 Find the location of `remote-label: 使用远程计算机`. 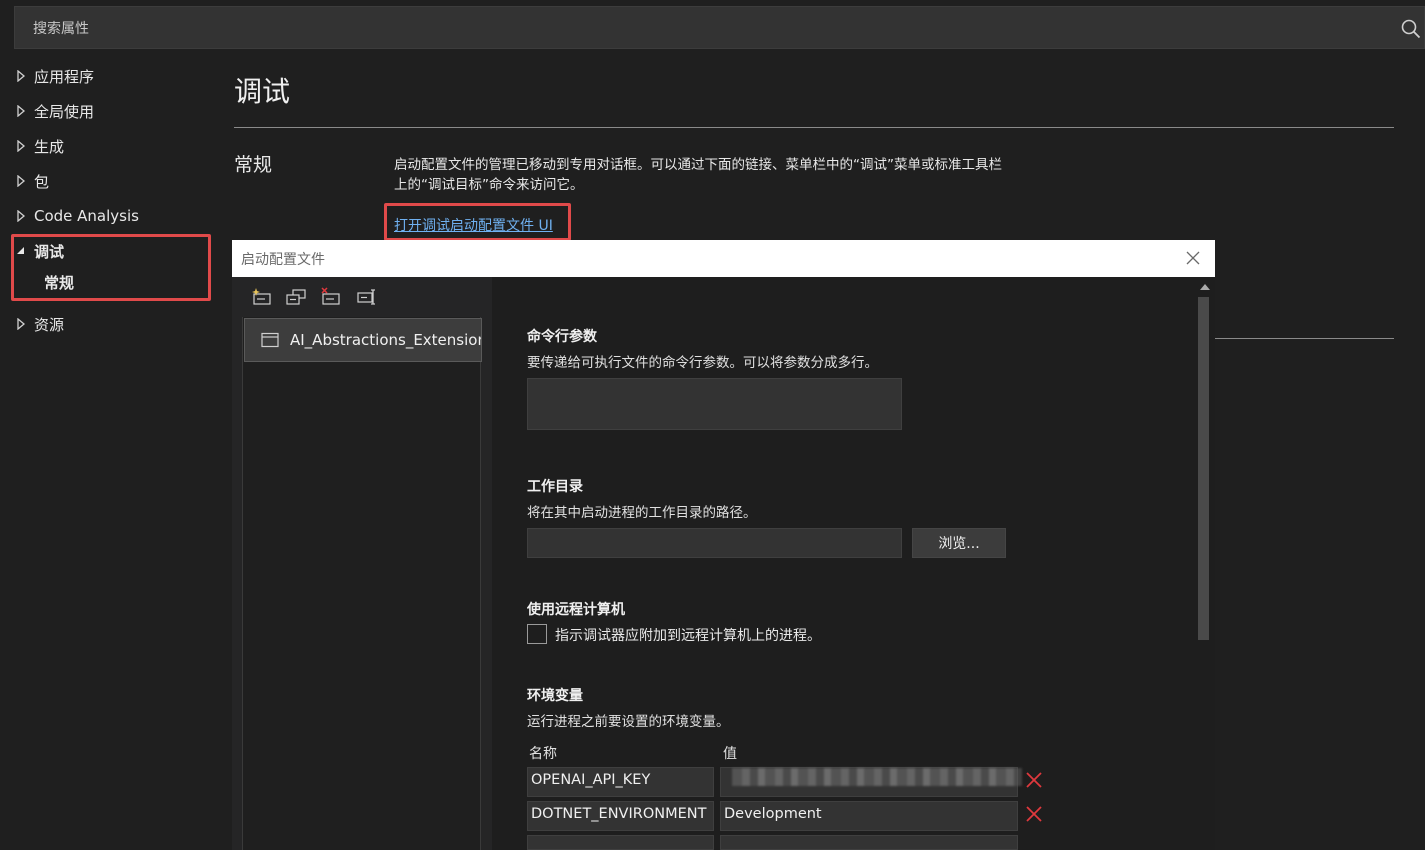

remote-label: 使用远程计算机 is located at coordinates (576, 610).